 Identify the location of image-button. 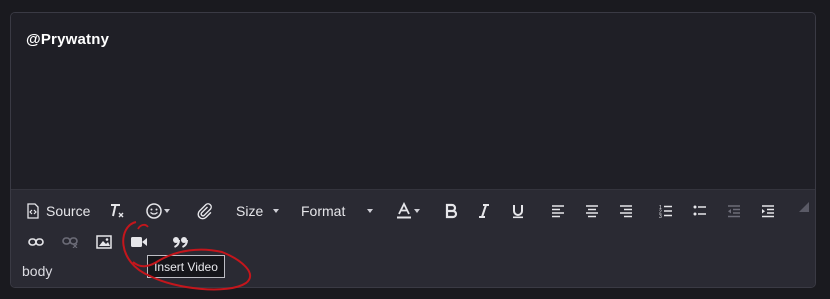
(104, 242).